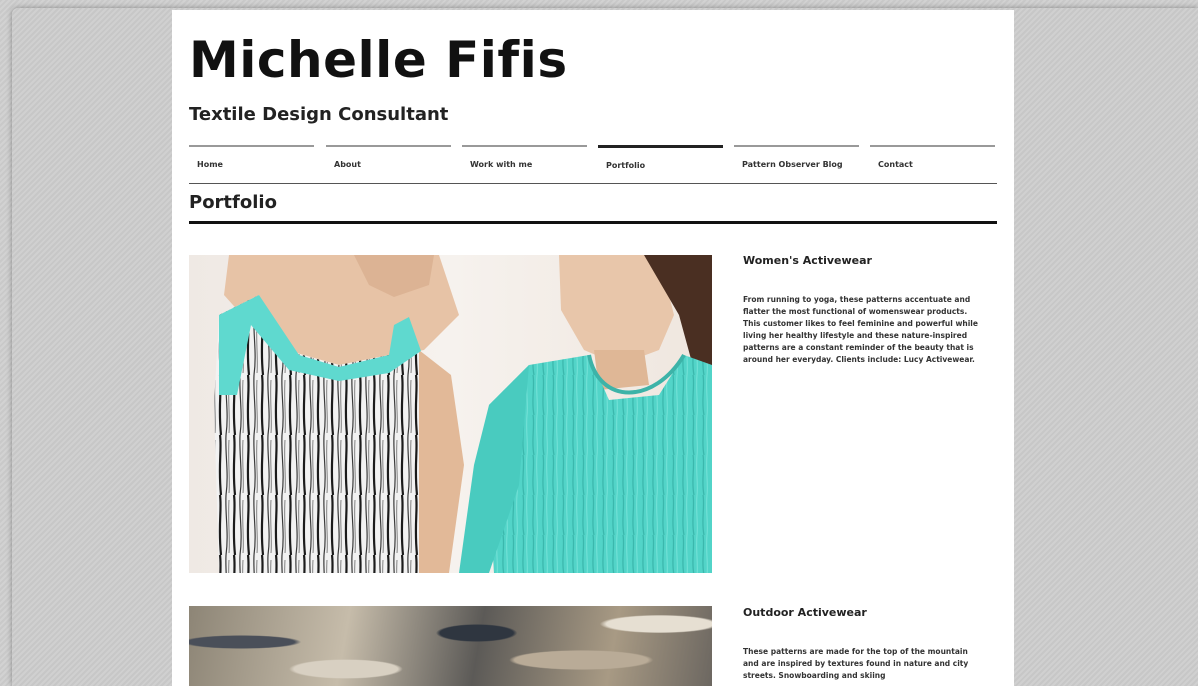 This screenshot has width=1198, height=686. What do you see at coordinates (805, 612) in the screenshot?
I see `portfolio-item-title: Outdoor Activewear` at bounding box center [805, 612].